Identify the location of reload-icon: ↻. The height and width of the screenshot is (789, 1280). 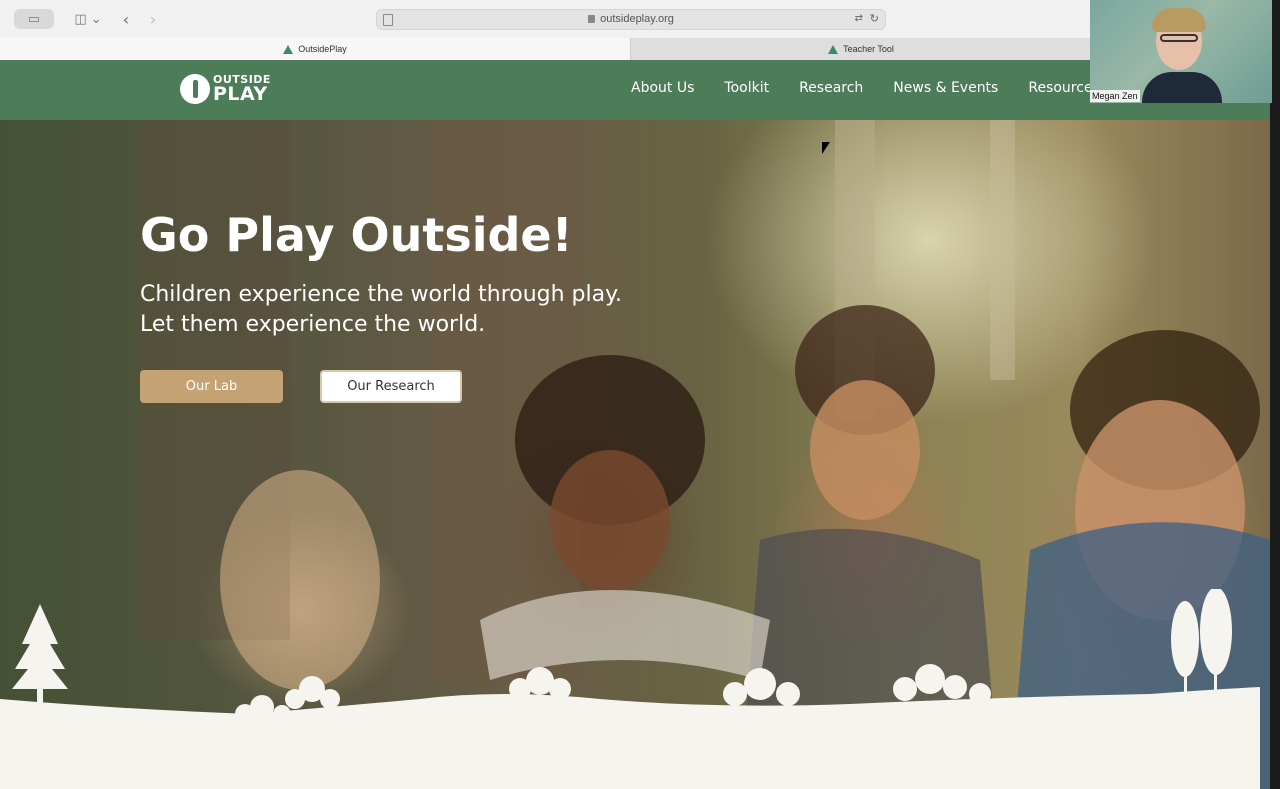
(874, 18).